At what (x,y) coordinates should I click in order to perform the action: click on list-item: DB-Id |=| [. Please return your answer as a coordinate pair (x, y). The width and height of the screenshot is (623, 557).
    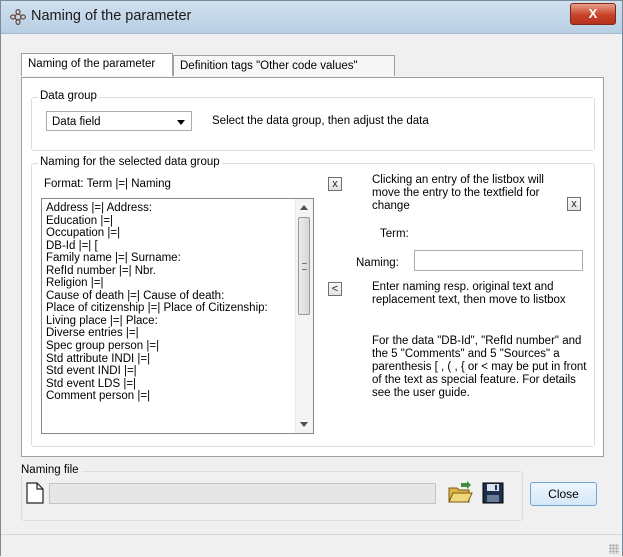
    Looking at the image, I should click on (169, 246).